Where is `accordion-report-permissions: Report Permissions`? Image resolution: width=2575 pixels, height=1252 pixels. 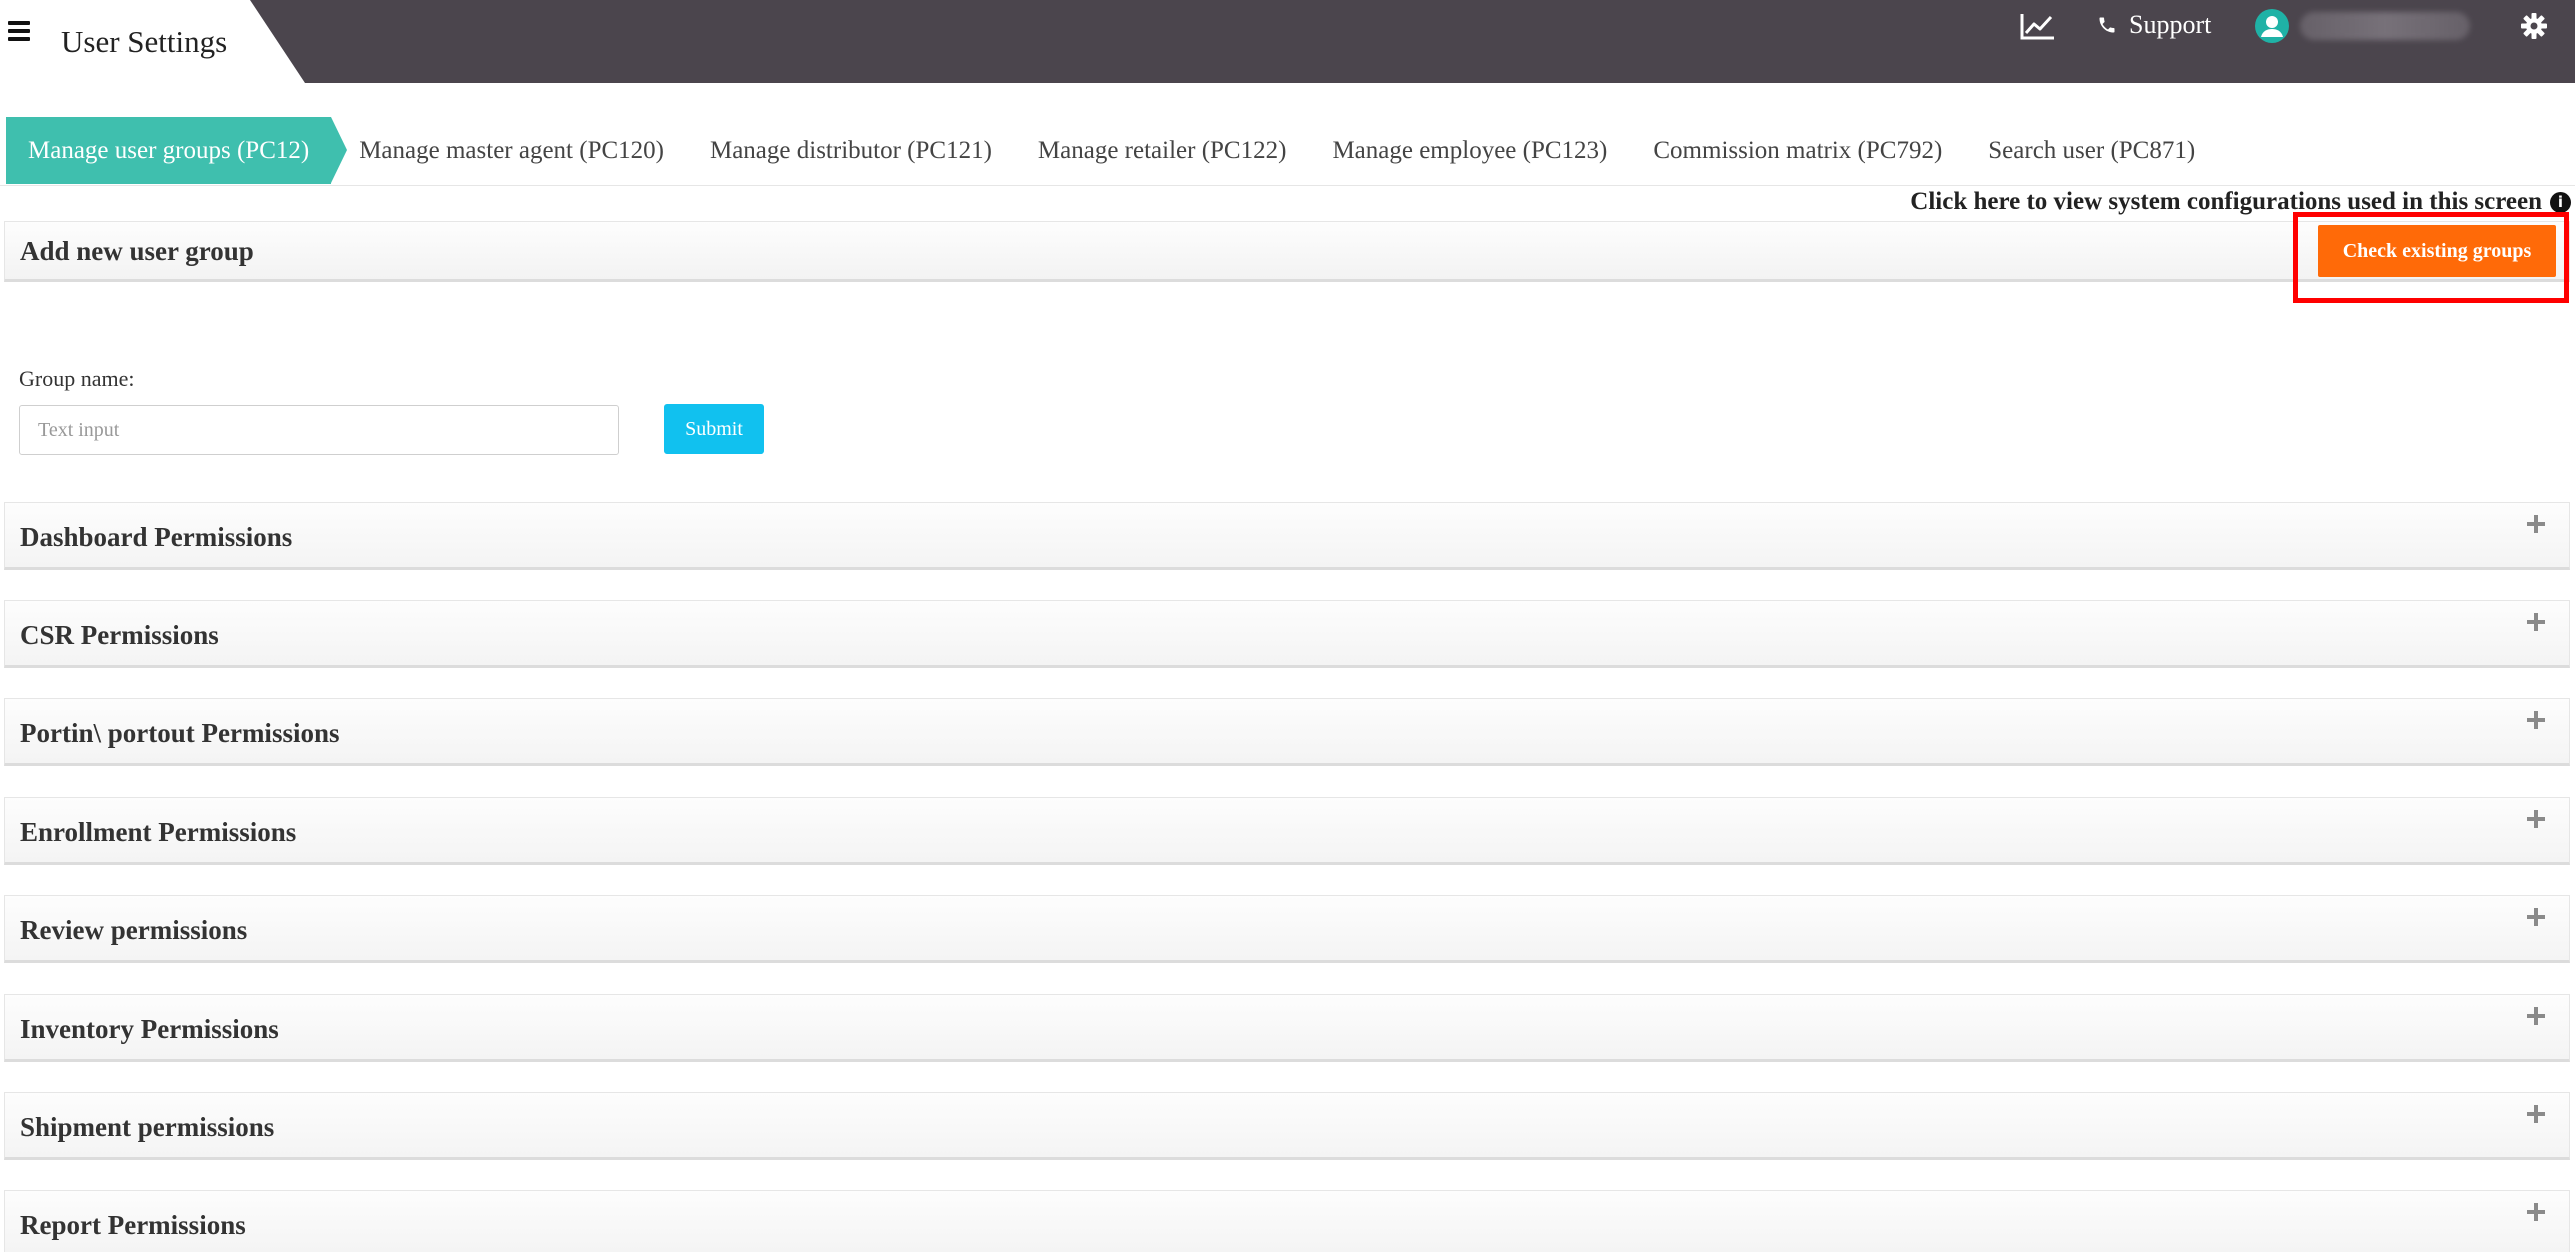 accordion-report-permissions: Report Permissions is located at coordinates (1287, 1221).